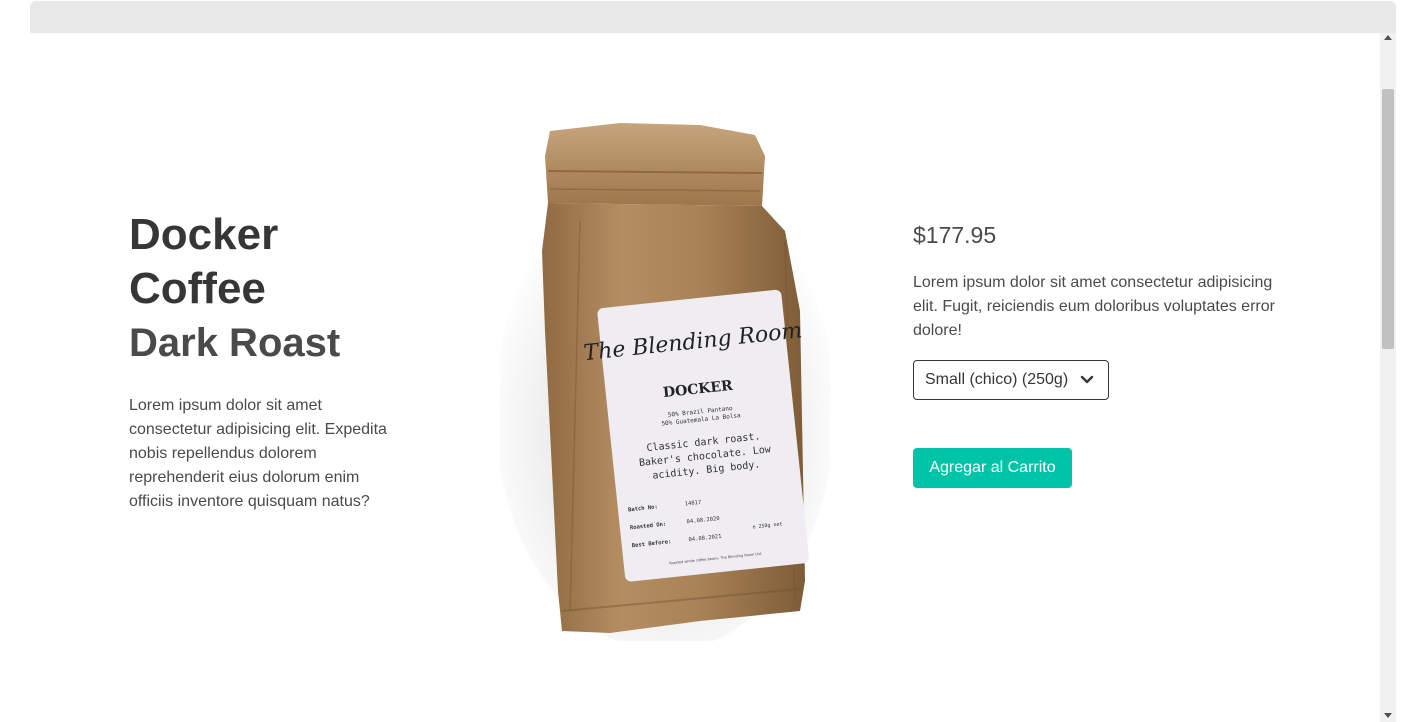 Image resolution: width=1426 pixels, height=722 pixels. I want to click on scroll-down-arrow-icon, so click(1388, 715).